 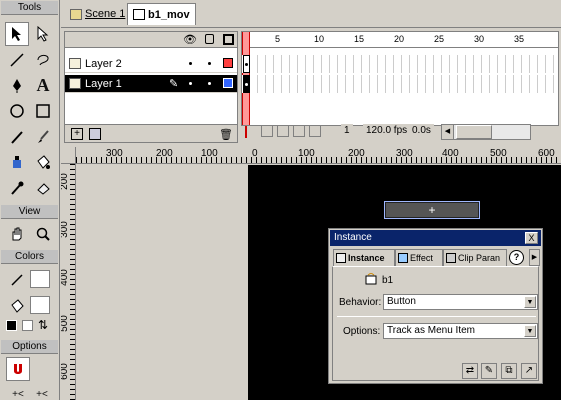 I want to click on timeline-hscrollbar: ◀, so click(x=486, y=132).